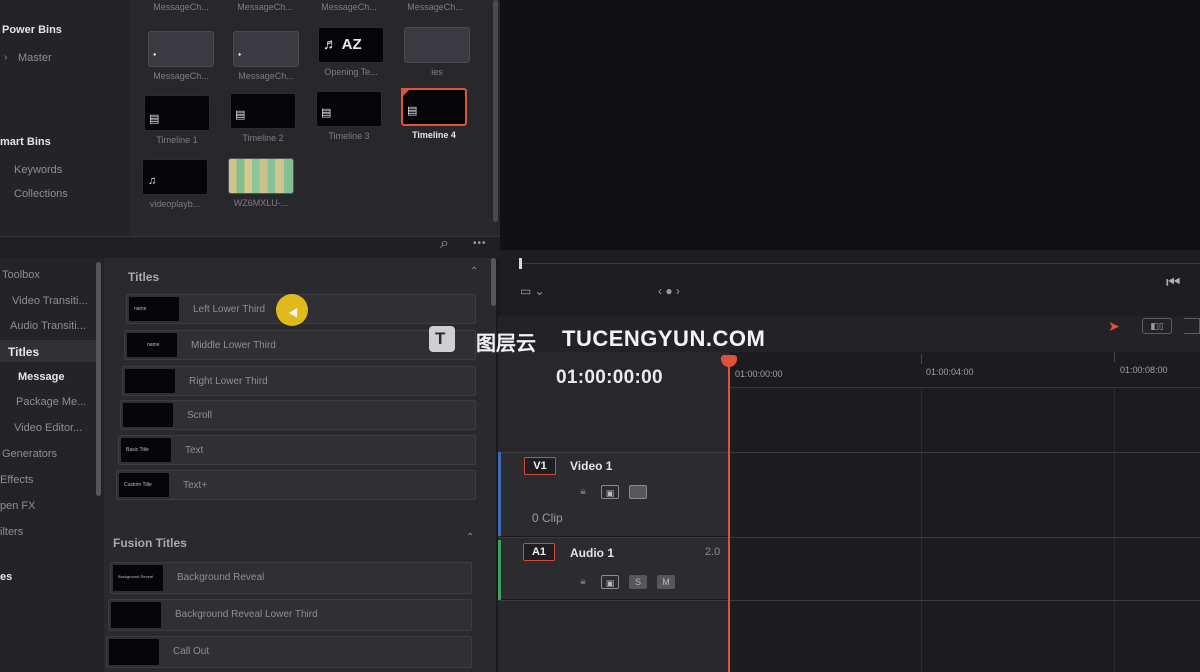 Image resolution: width=1200 pixels, height=672 pixels. I want to click on fx-item-filters: ilters, so click(11, 532).